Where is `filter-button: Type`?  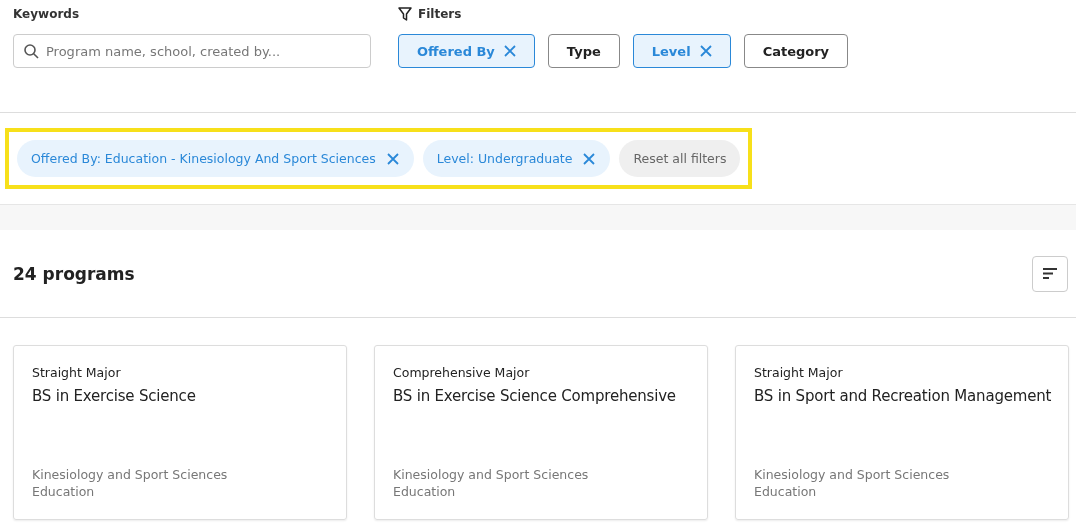
filter-button: Type is located at coordinates (583, 51).